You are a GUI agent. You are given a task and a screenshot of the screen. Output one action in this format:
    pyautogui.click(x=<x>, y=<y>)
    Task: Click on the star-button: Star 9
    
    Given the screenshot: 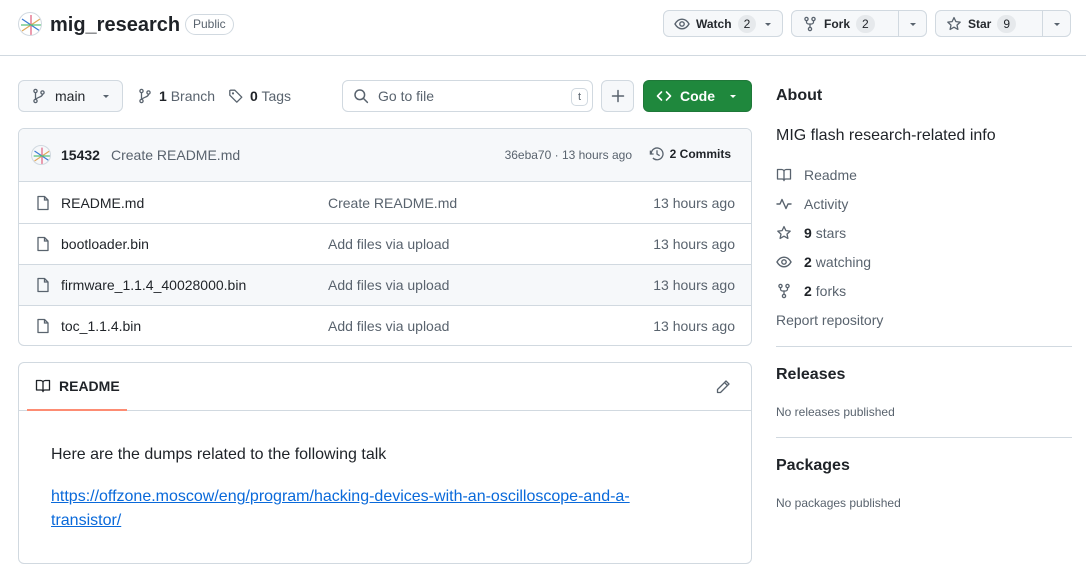 What is the action you would take?
    pyautogui.click(x=989, y=23)
    